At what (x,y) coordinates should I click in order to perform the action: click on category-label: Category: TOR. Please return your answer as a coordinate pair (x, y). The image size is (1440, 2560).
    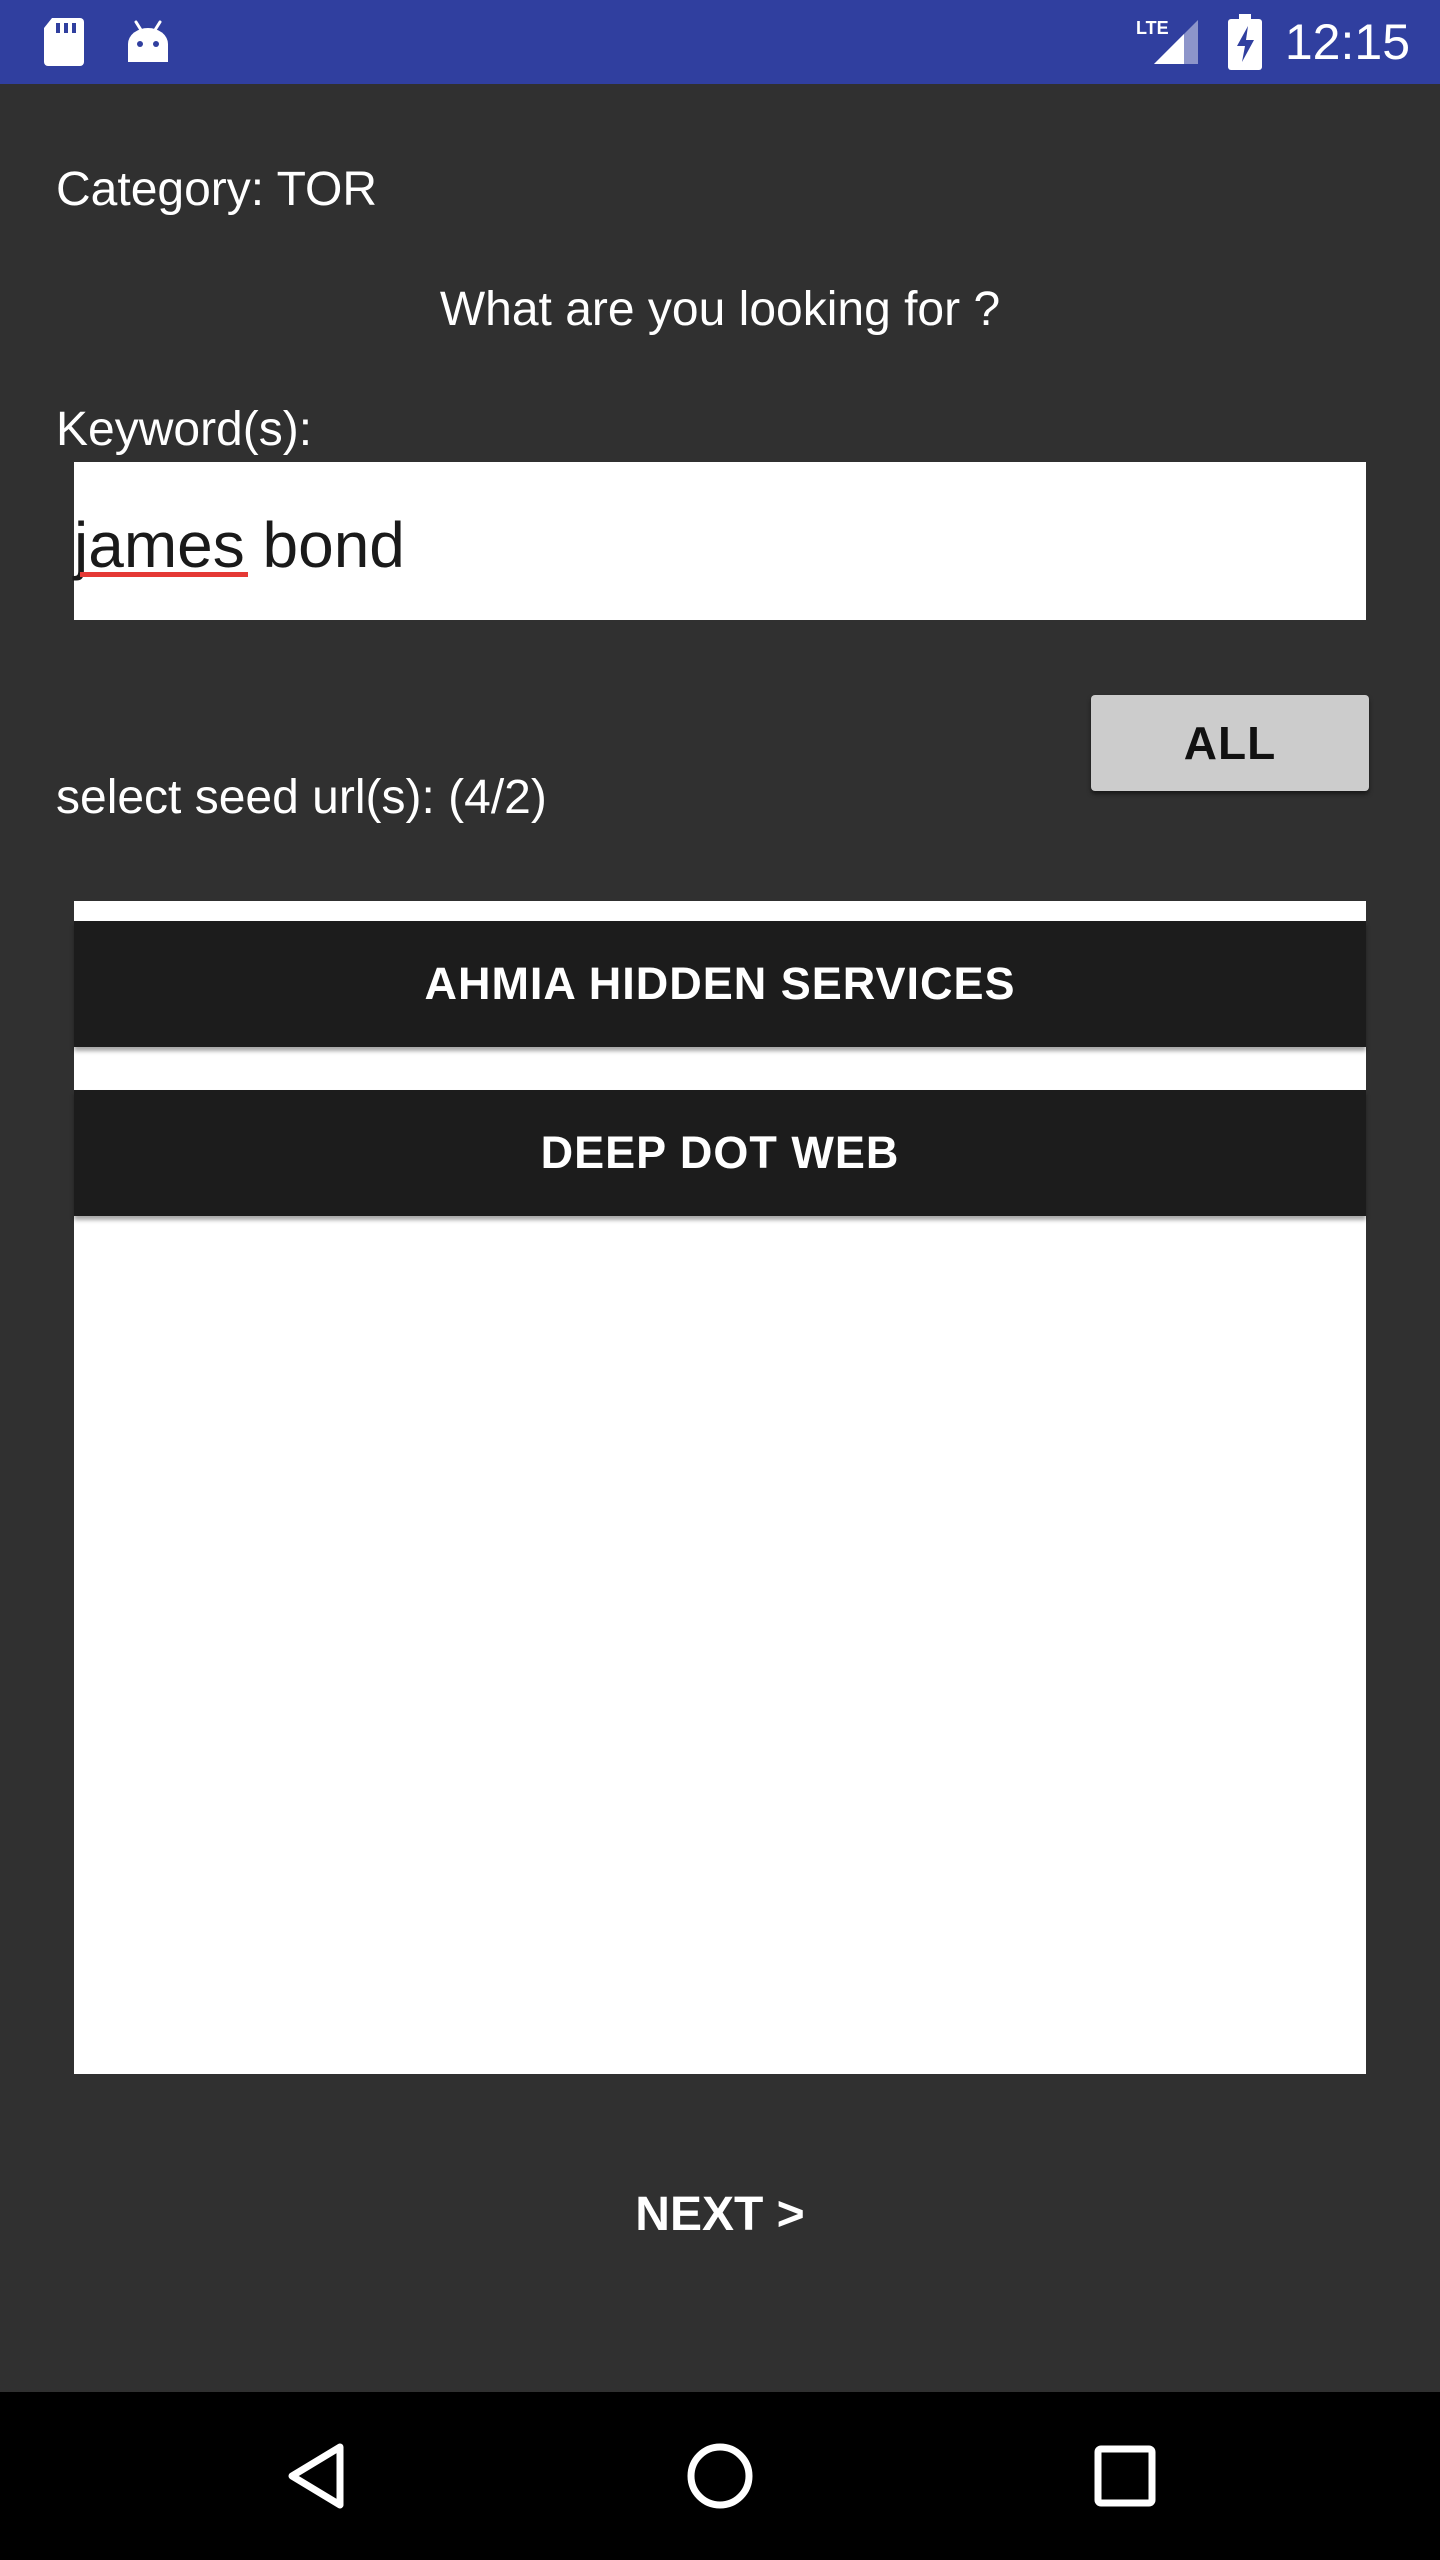
    Looking at the image, I should click on (217, 189).